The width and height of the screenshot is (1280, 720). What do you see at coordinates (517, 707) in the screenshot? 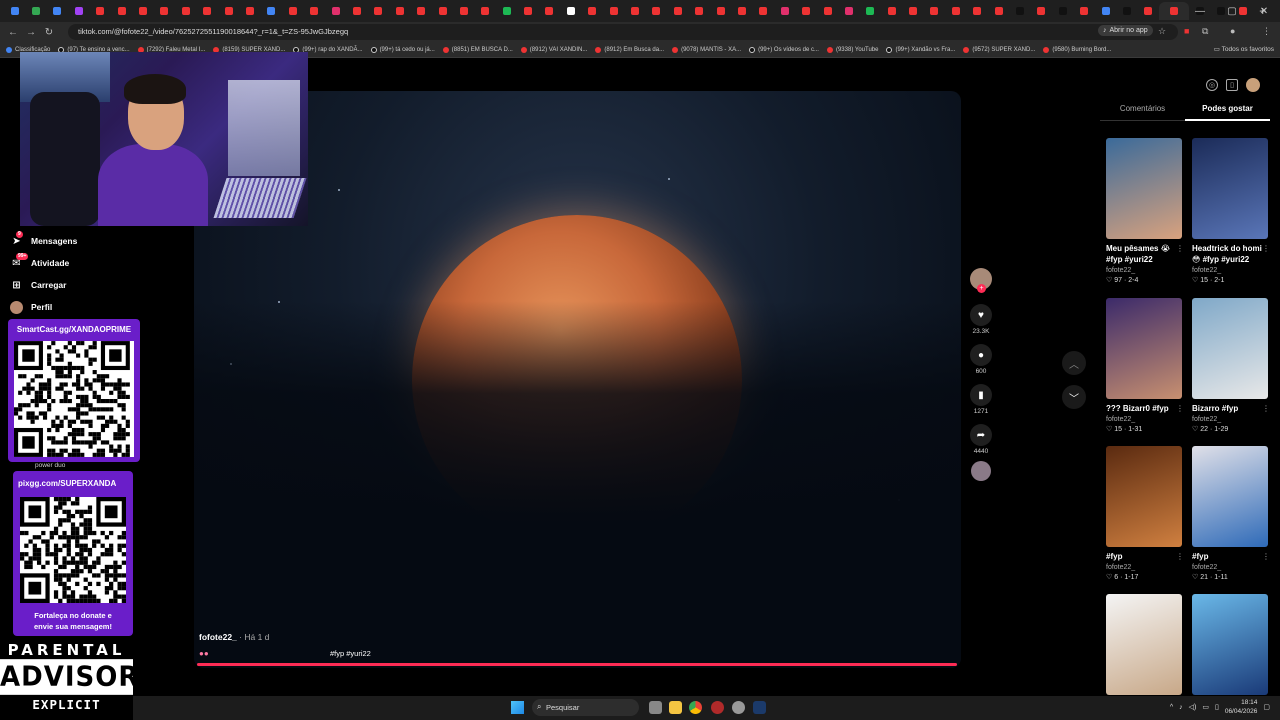
I see `windows-start-icon` at bounding box center [517, 707].